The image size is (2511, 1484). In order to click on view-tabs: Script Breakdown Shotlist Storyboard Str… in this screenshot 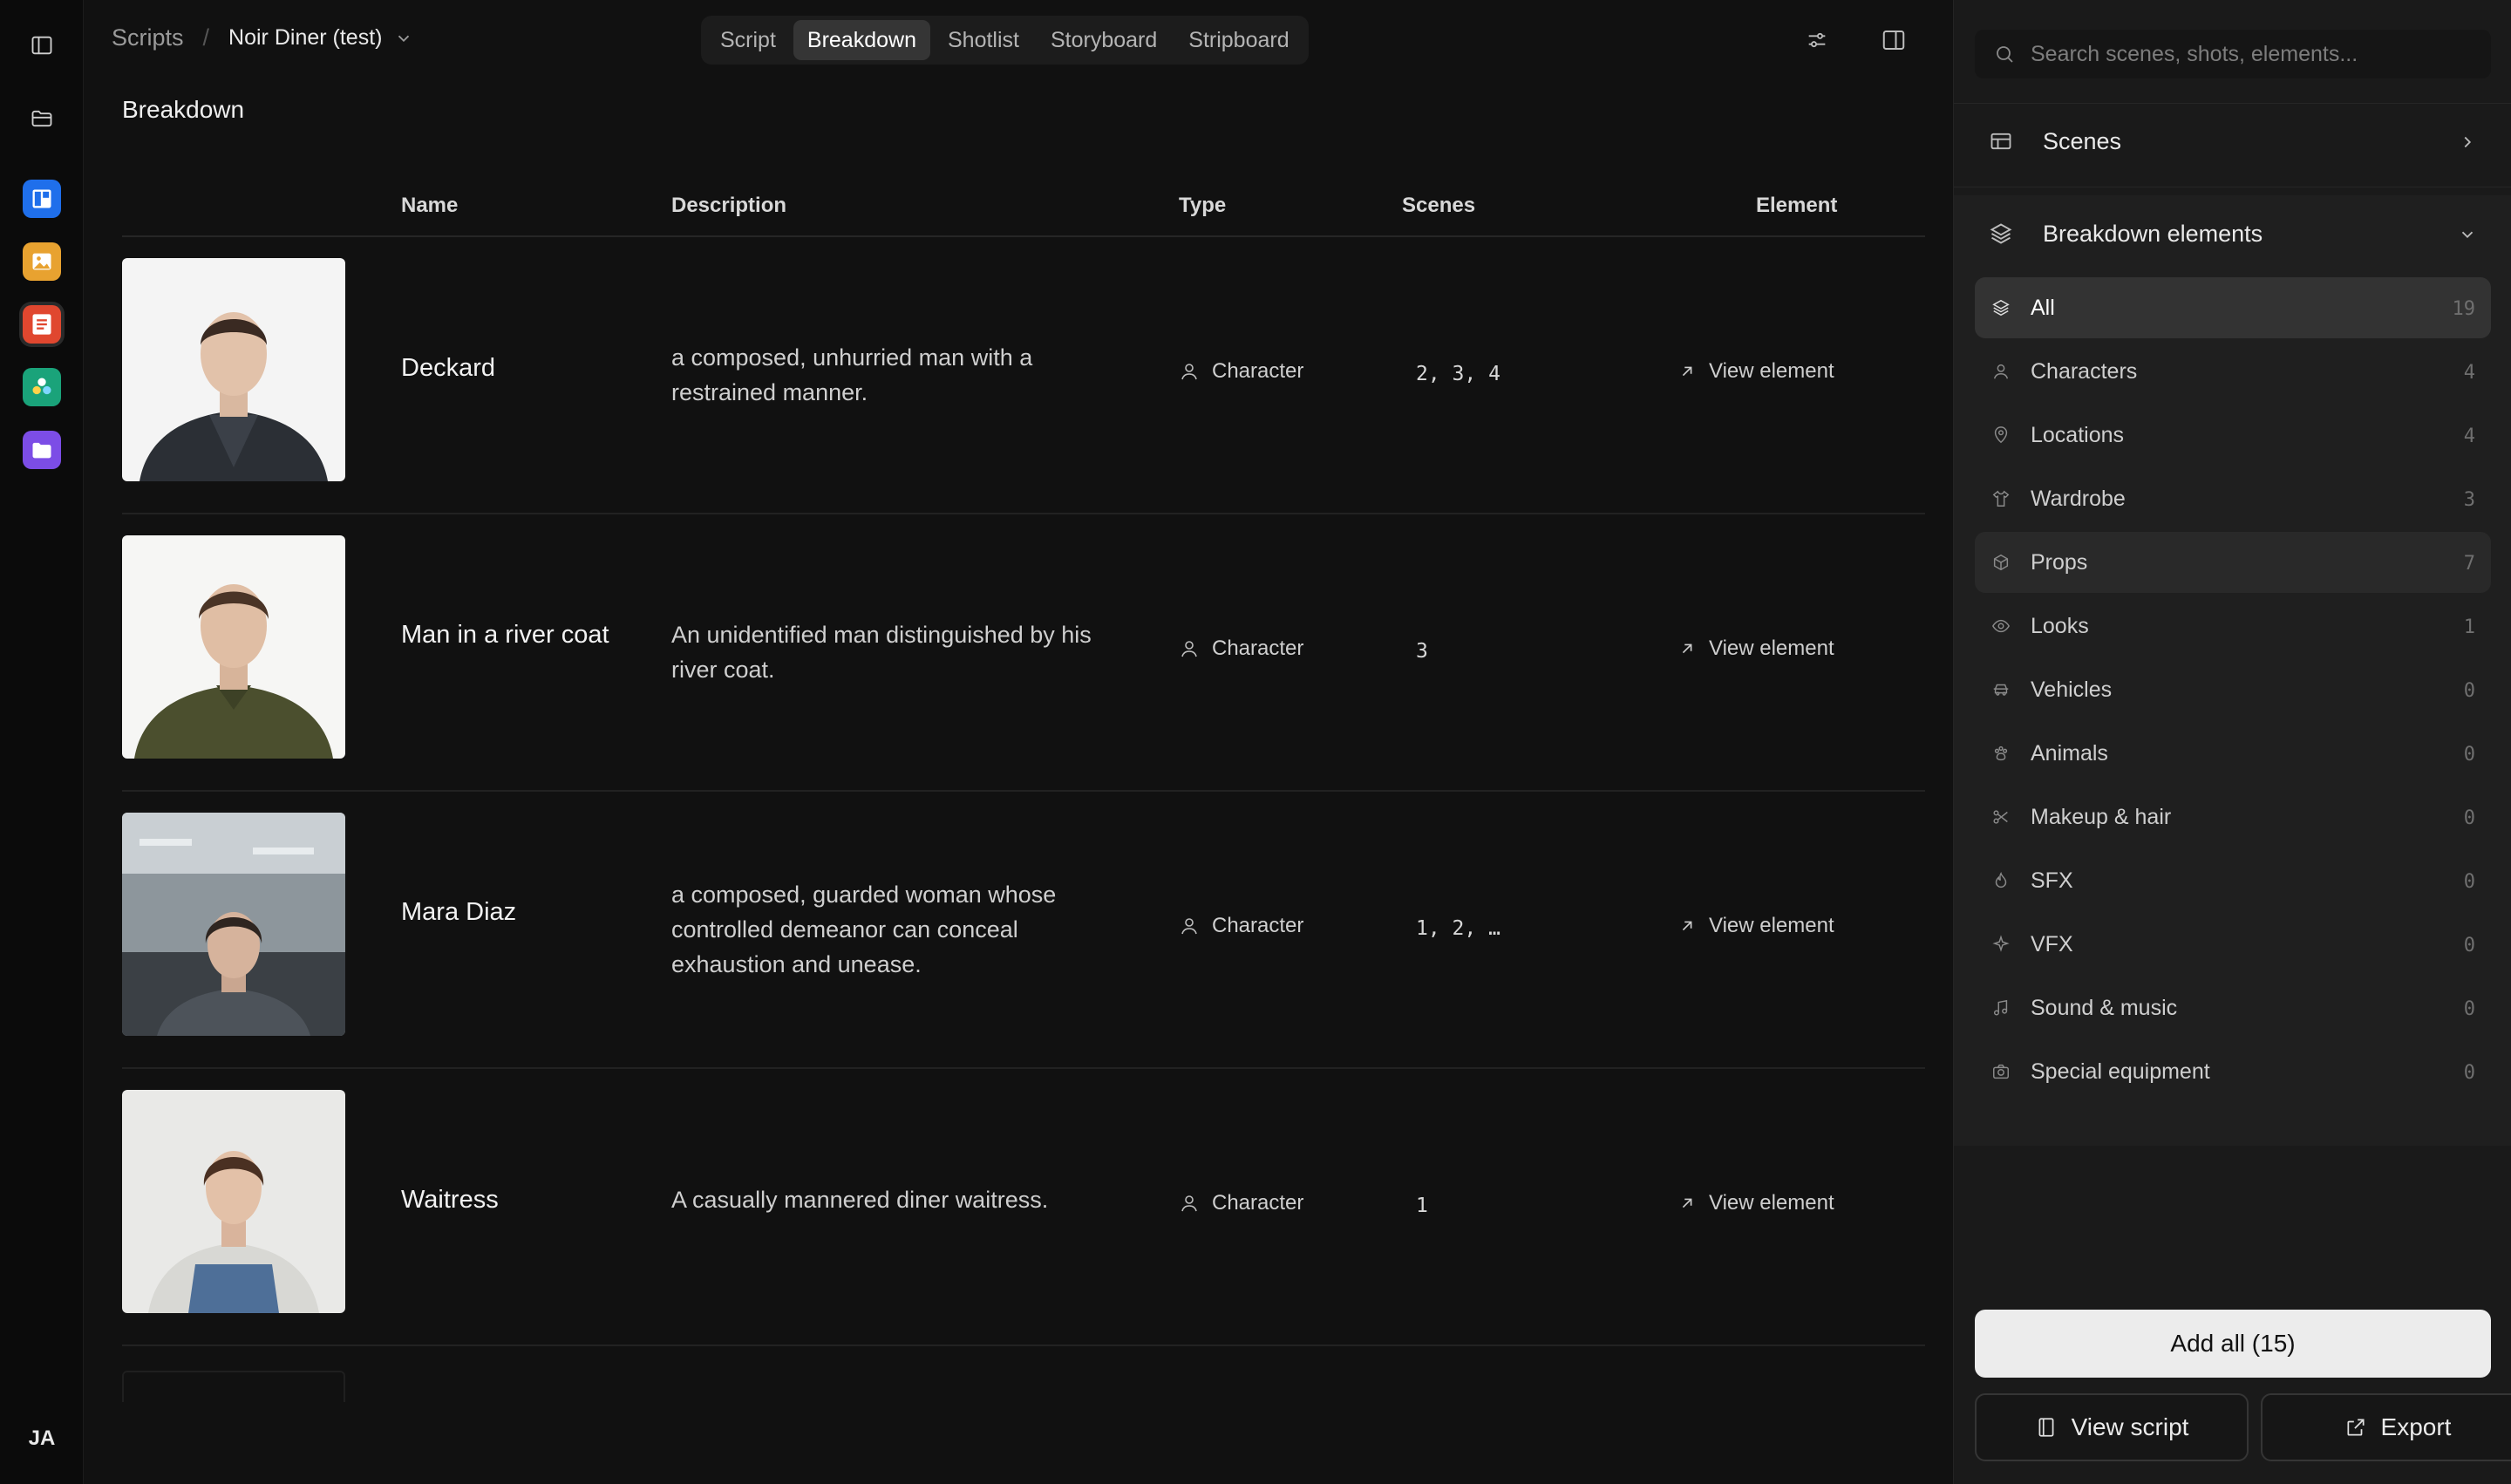, I will do `click(1005, 40)`.